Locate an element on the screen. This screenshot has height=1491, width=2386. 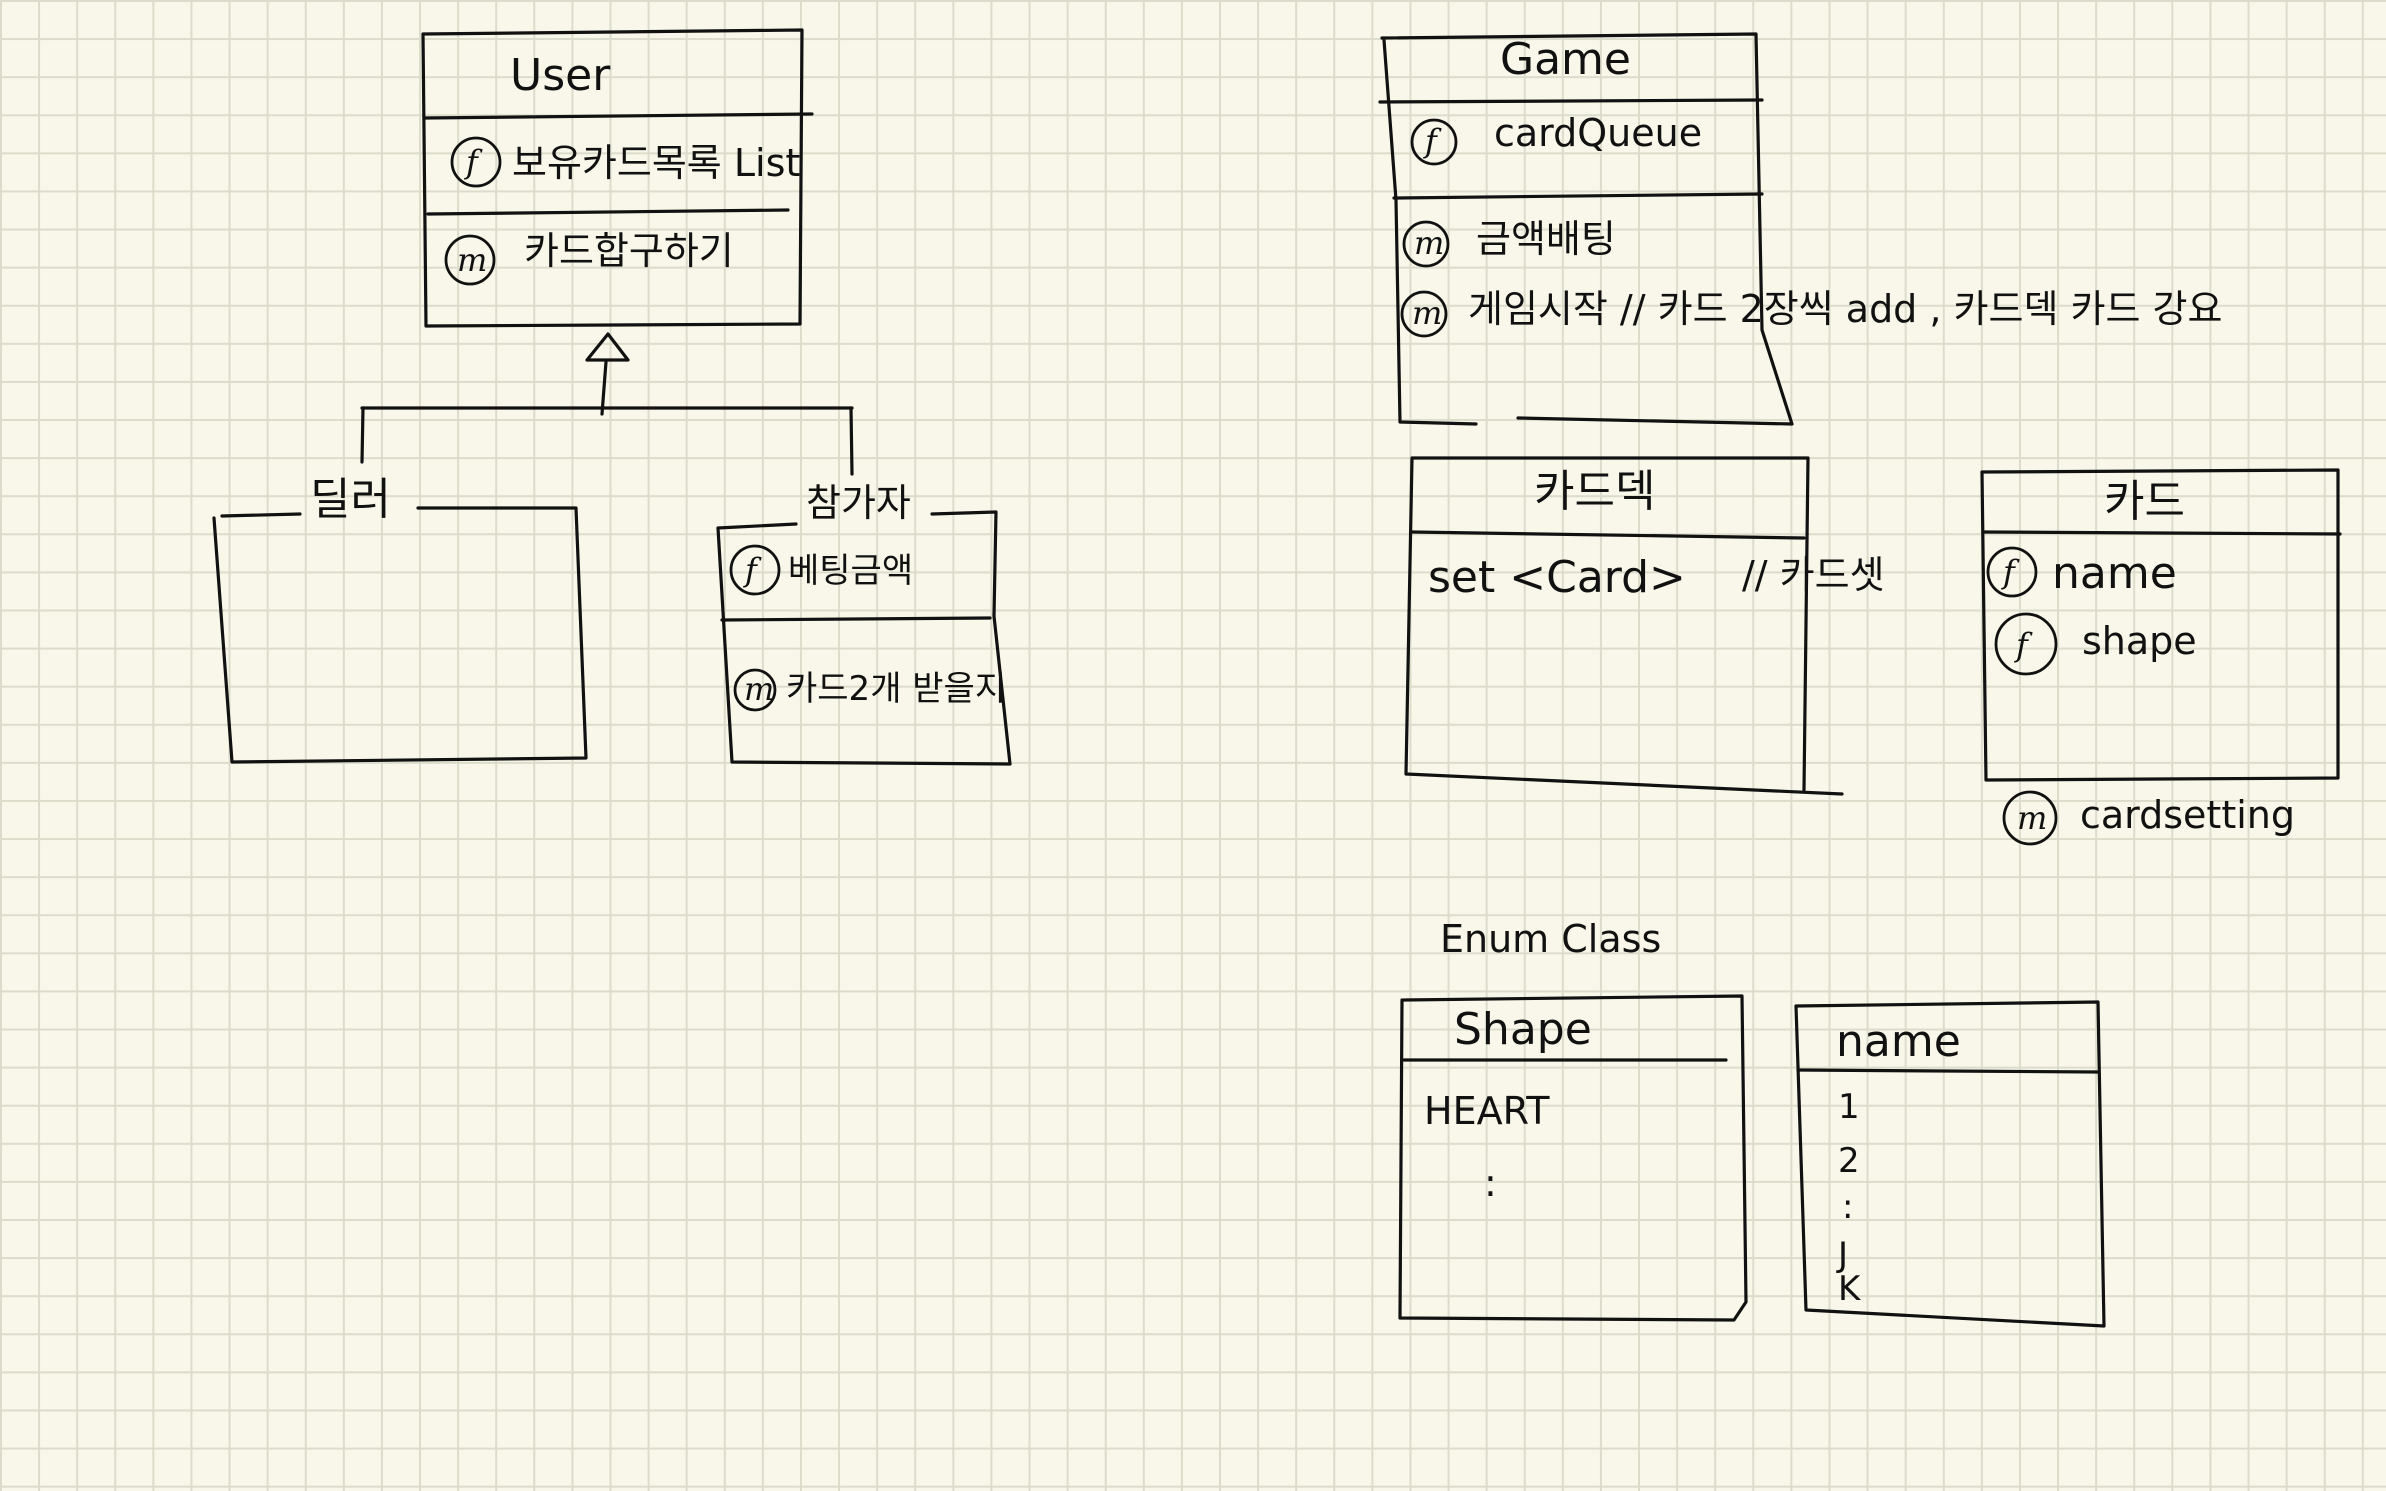
name-enum-value: 1 is located at coordinates (1849, 1107).